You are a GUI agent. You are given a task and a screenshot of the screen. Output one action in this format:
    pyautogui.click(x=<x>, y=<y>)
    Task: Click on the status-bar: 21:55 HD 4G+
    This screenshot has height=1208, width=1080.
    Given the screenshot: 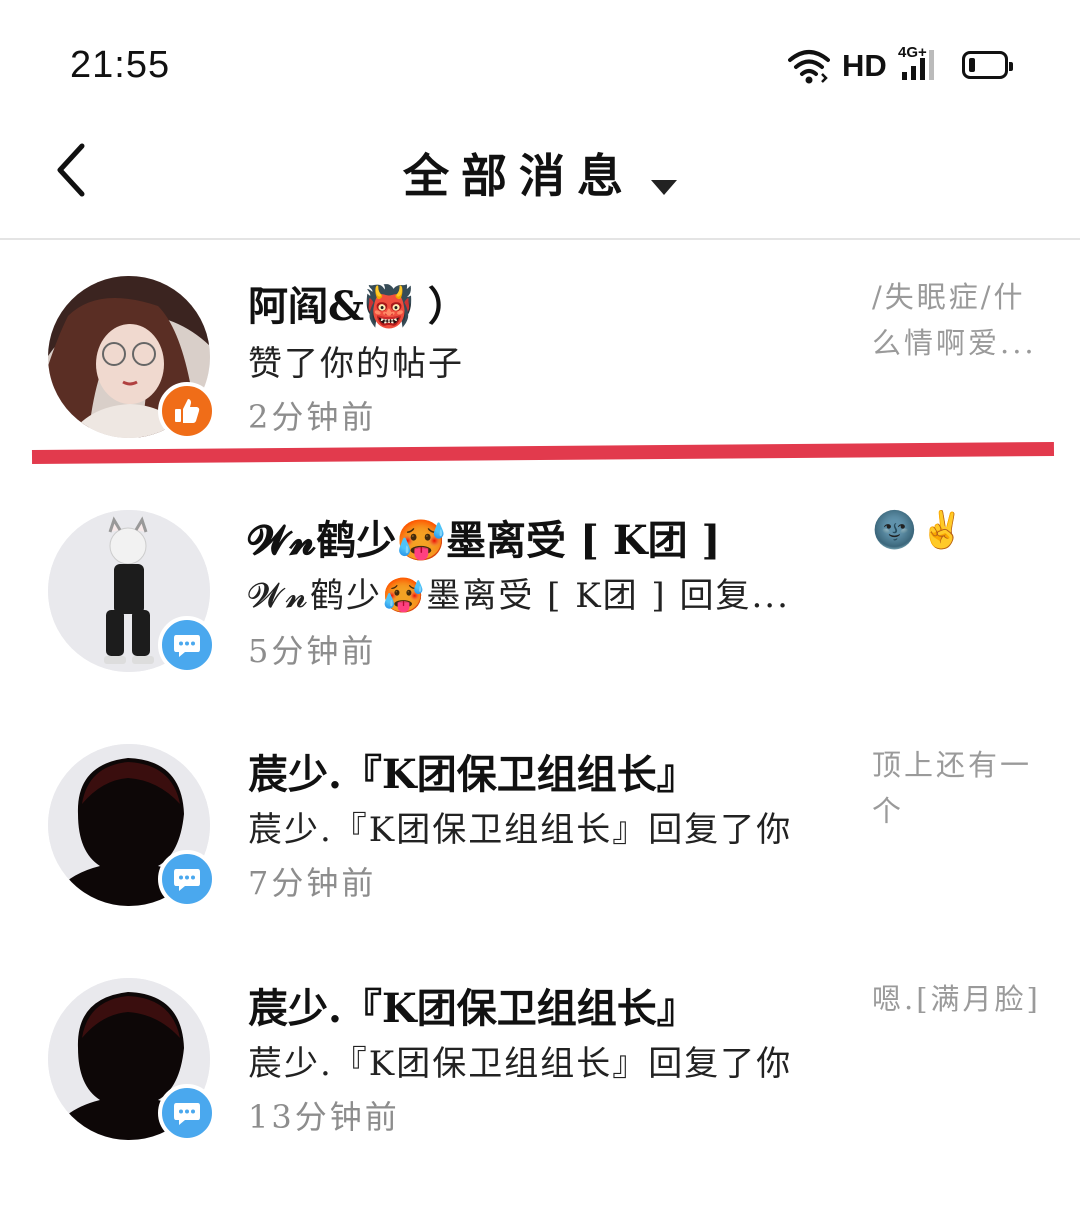 What is the action you would take?
    pyautogui.click(x=540, y=60)
    